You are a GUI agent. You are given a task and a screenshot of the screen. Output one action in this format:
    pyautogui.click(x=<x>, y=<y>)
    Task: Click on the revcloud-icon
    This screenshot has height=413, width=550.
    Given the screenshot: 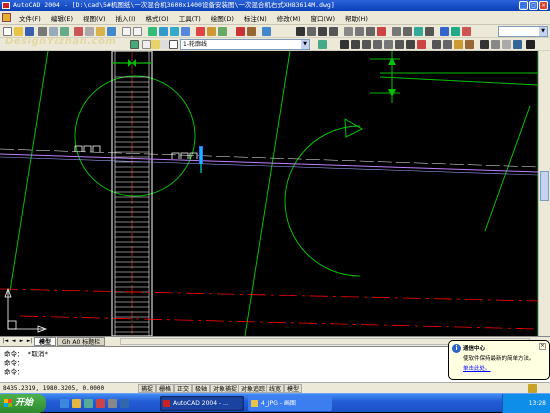 What is the action you would take?
    pyautogui.click(x=421, y=44)
    